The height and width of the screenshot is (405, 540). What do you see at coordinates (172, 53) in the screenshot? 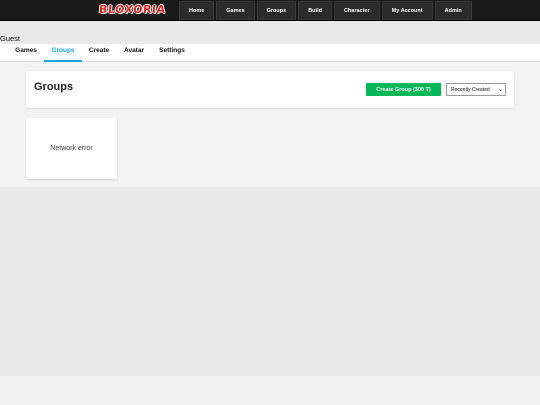
I see `tab-settings: Settings` at bounding box center [172, 53].